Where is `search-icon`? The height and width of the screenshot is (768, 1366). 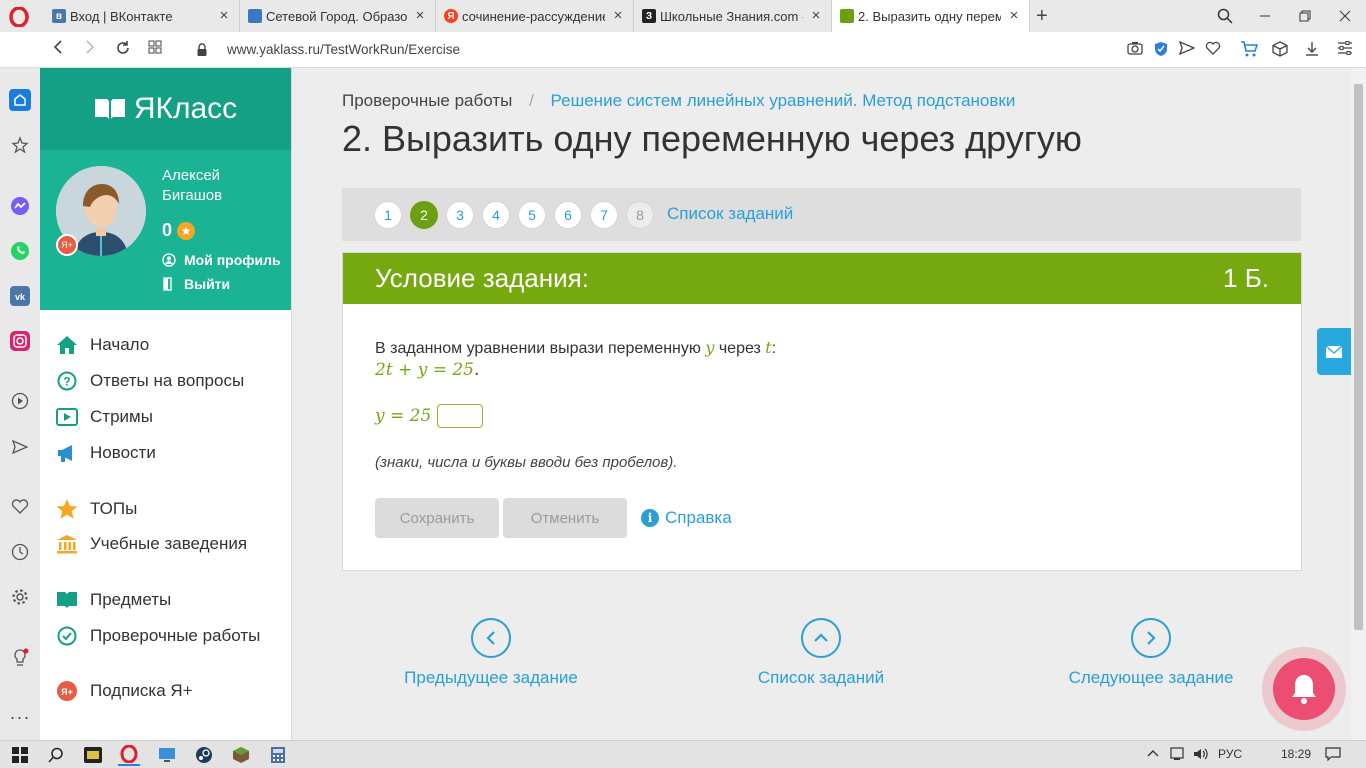
search-icon is located at coordinates (56, 755).